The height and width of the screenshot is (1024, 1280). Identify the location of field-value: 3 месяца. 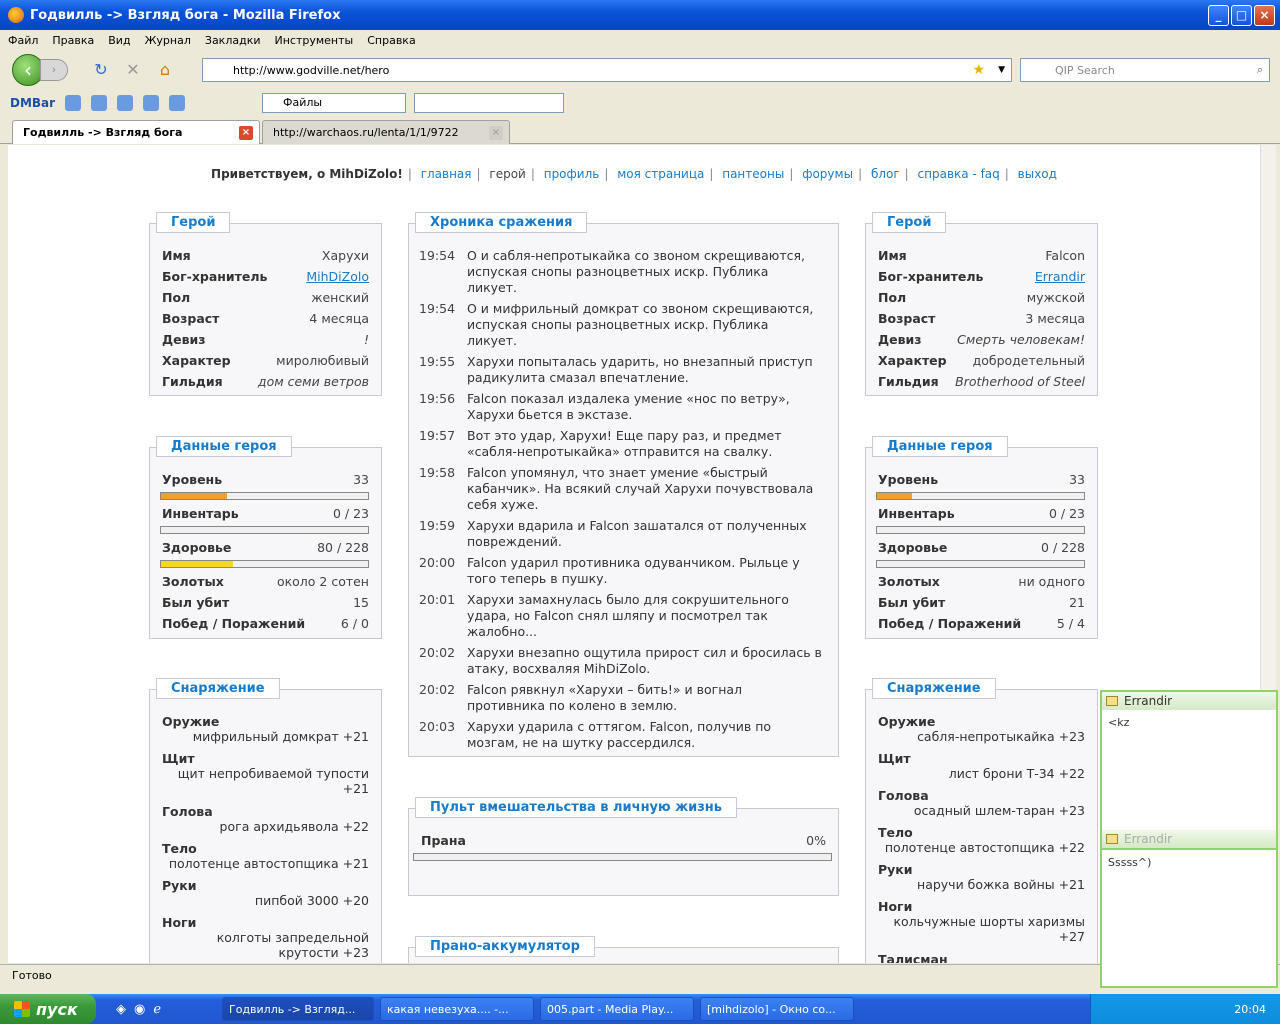
(1055, 318).